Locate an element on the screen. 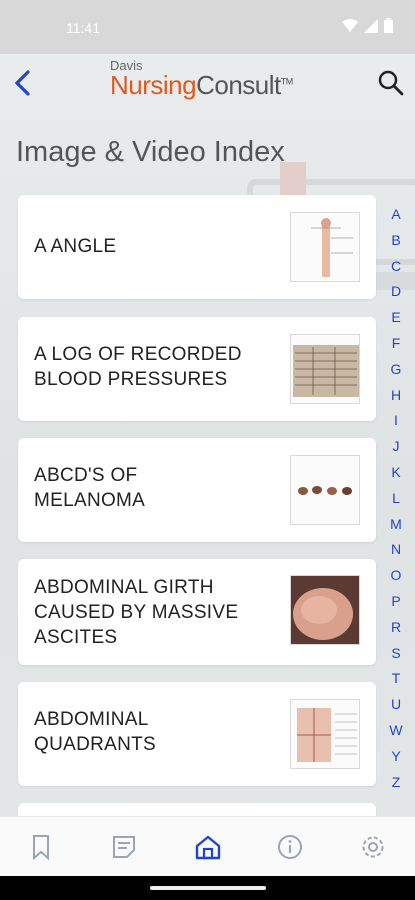 This screenshot has width=415, height=900. alphabet-letter-y: Y is located at coordinates (395, 757).